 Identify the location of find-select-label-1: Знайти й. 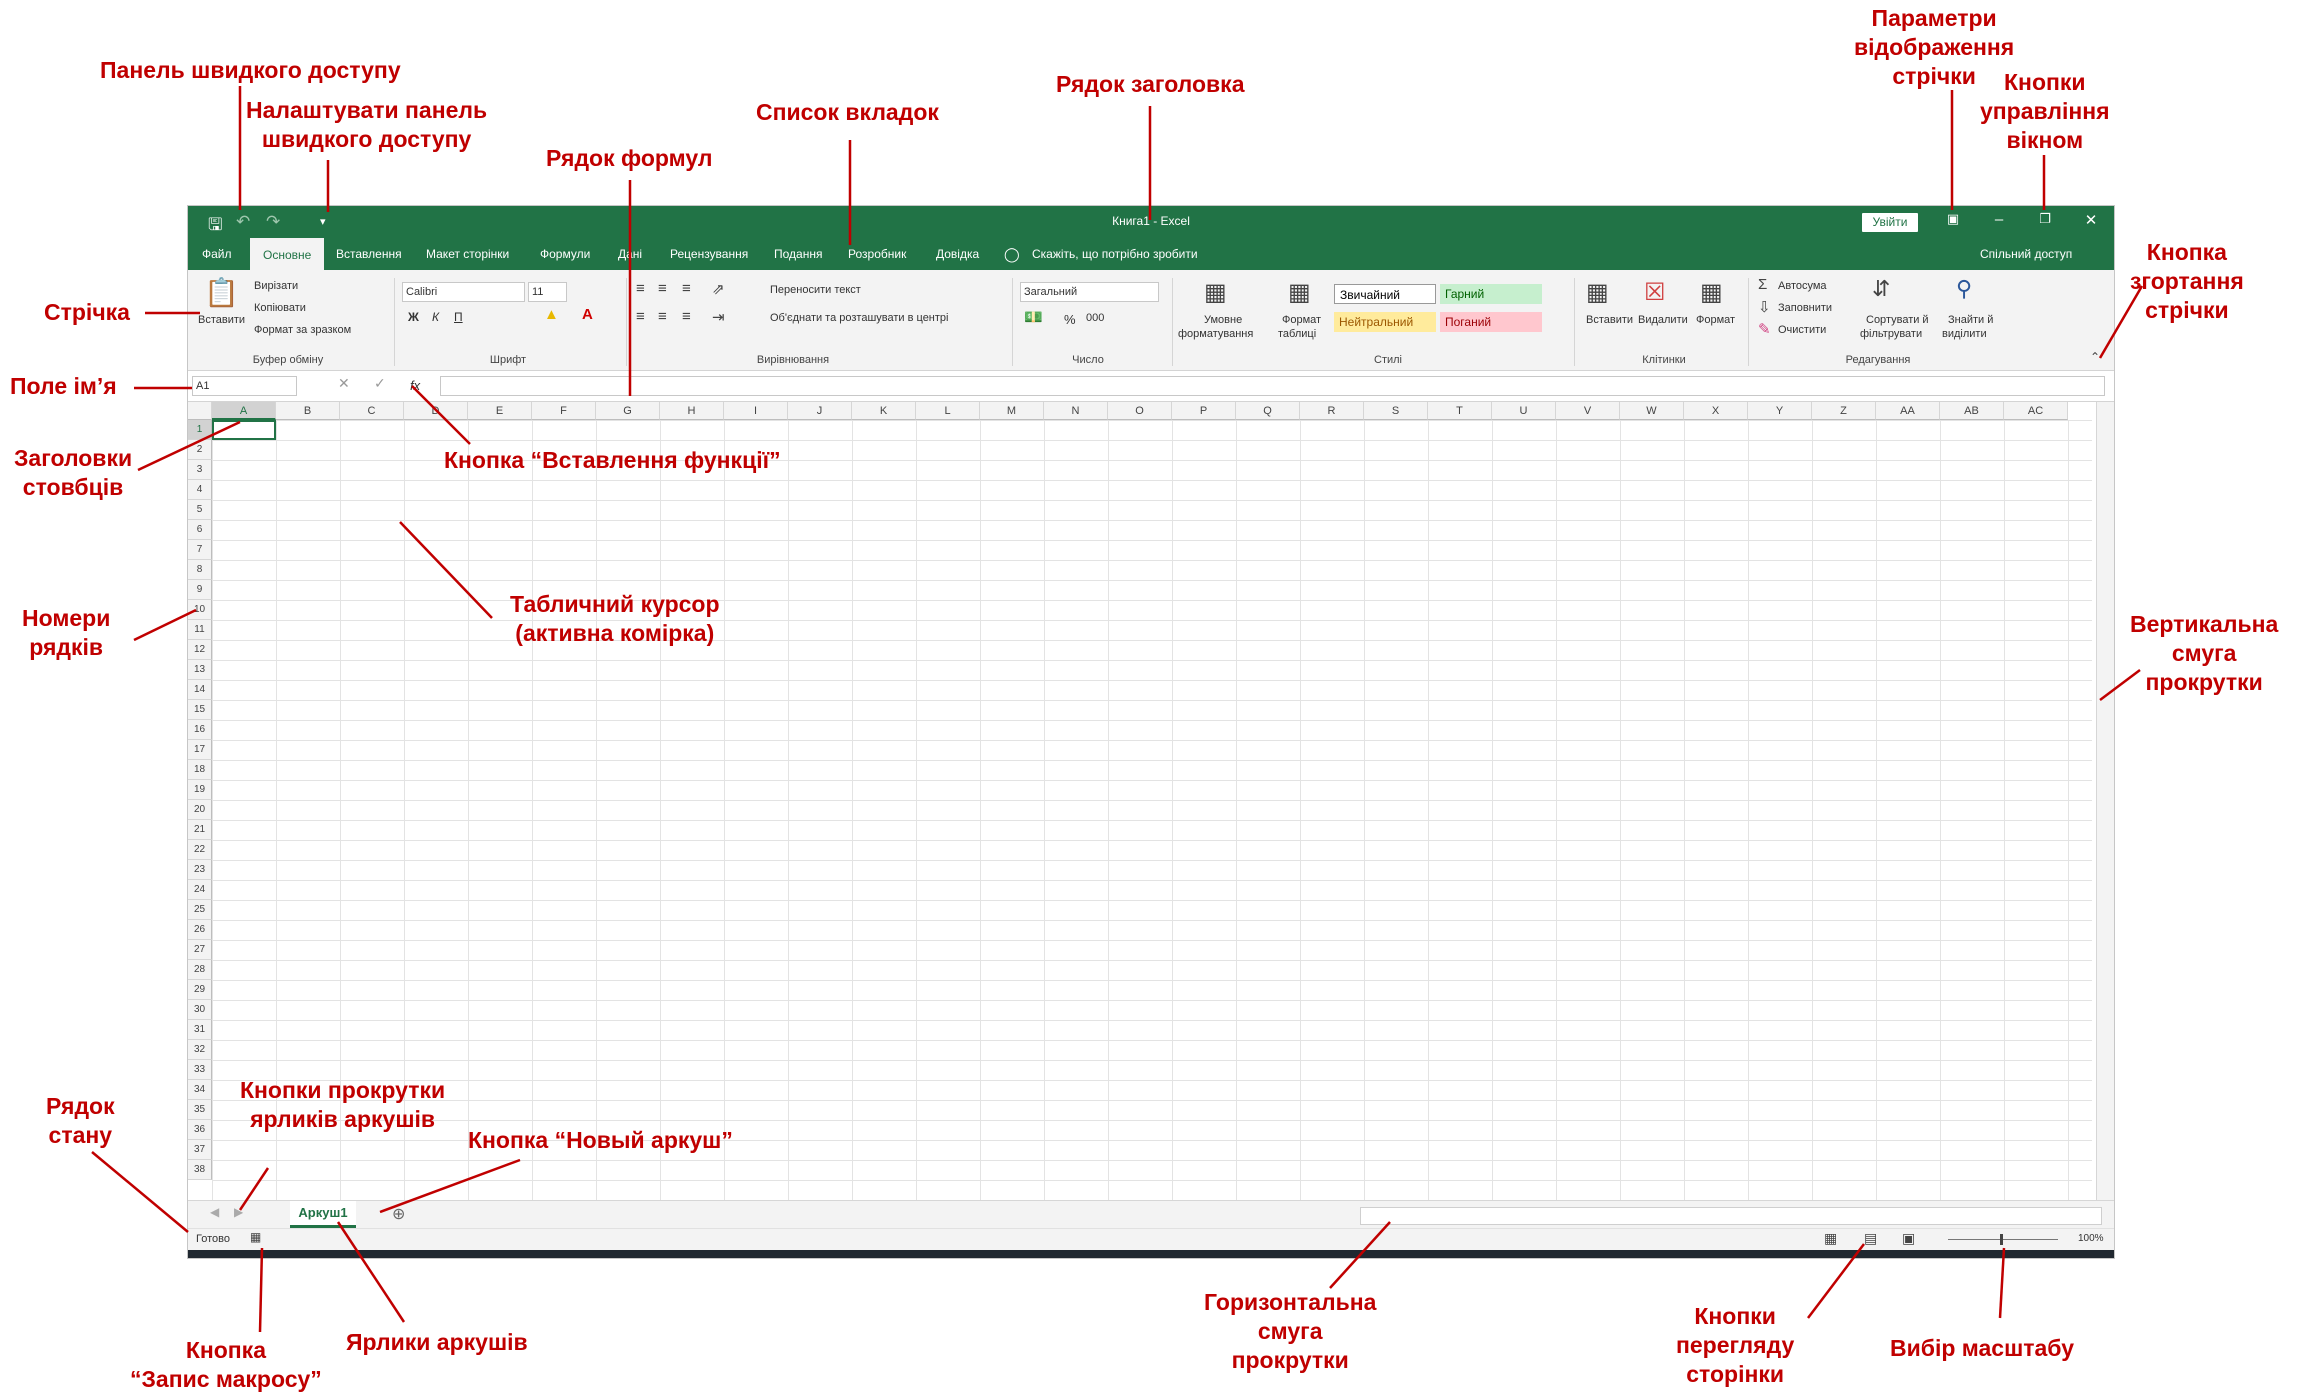
(1970, 320).